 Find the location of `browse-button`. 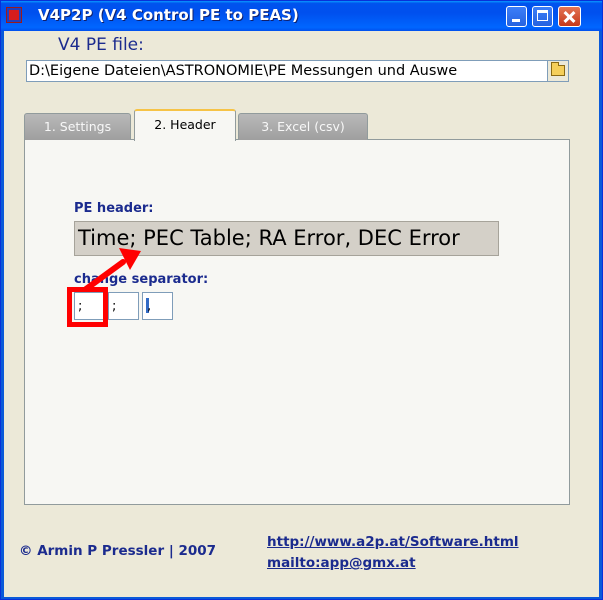

browse-button is located at coordinates (558, 71).